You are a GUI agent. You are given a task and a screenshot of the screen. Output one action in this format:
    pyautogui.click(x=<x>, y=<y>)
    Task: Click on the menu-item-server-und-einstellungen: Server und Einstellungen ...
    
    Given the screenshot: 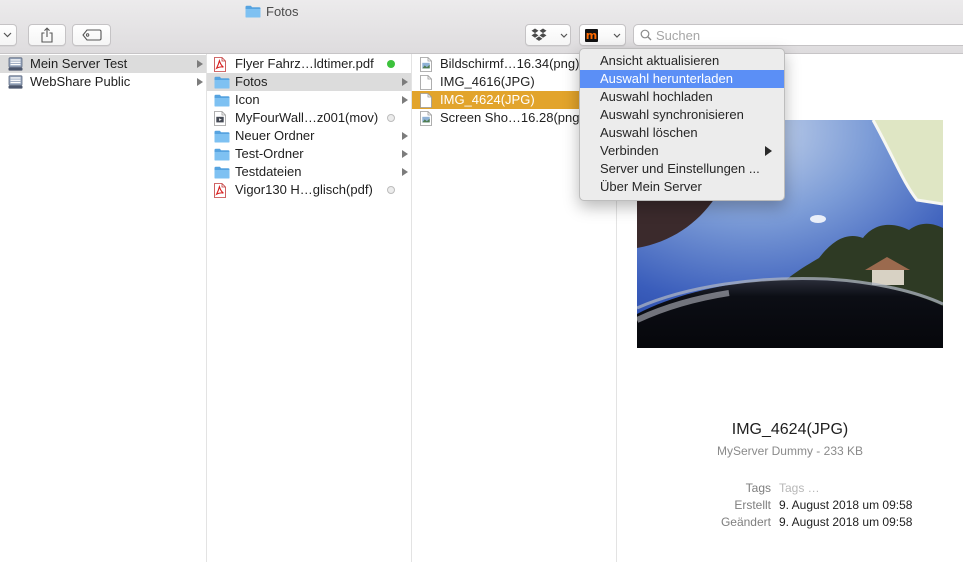 What is the action you would take?
    pyautogui.click(x=682, y=169)
    